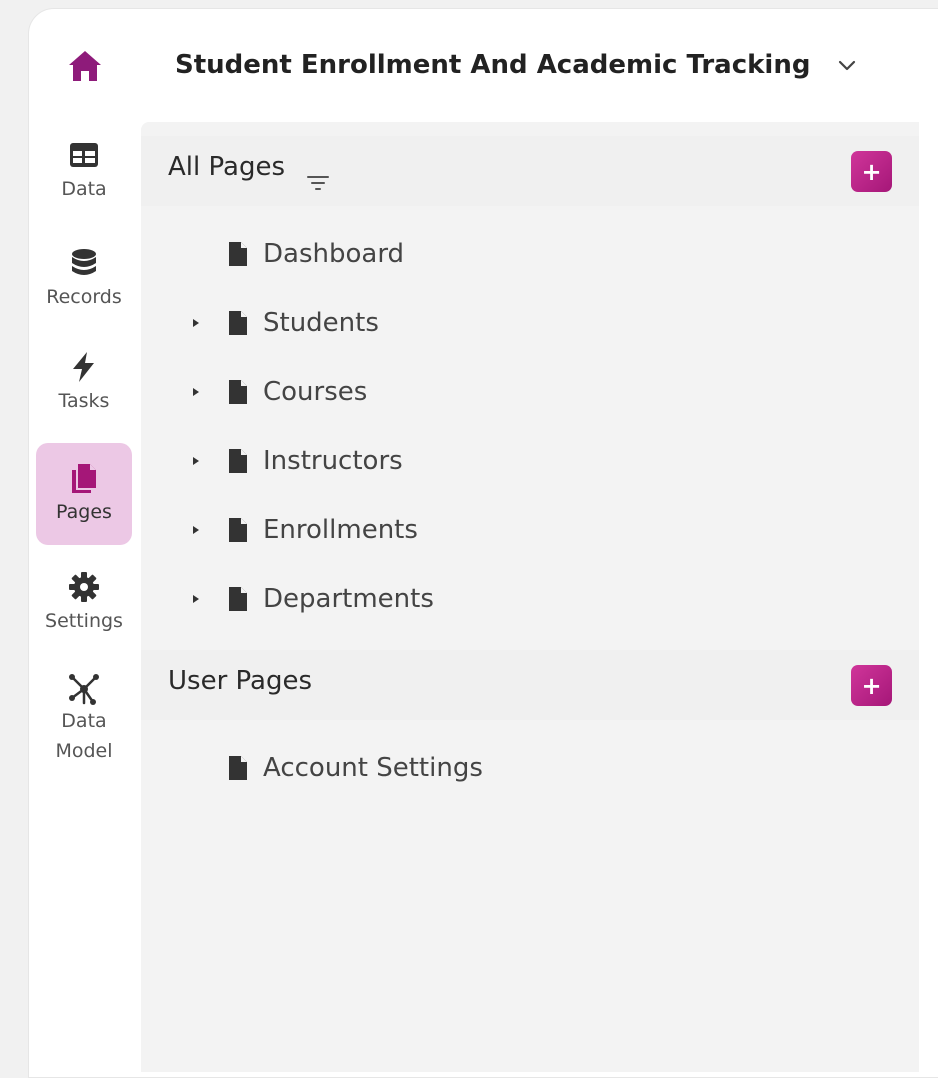  I want to click on tree-item-label: Students, so click(321, 323).